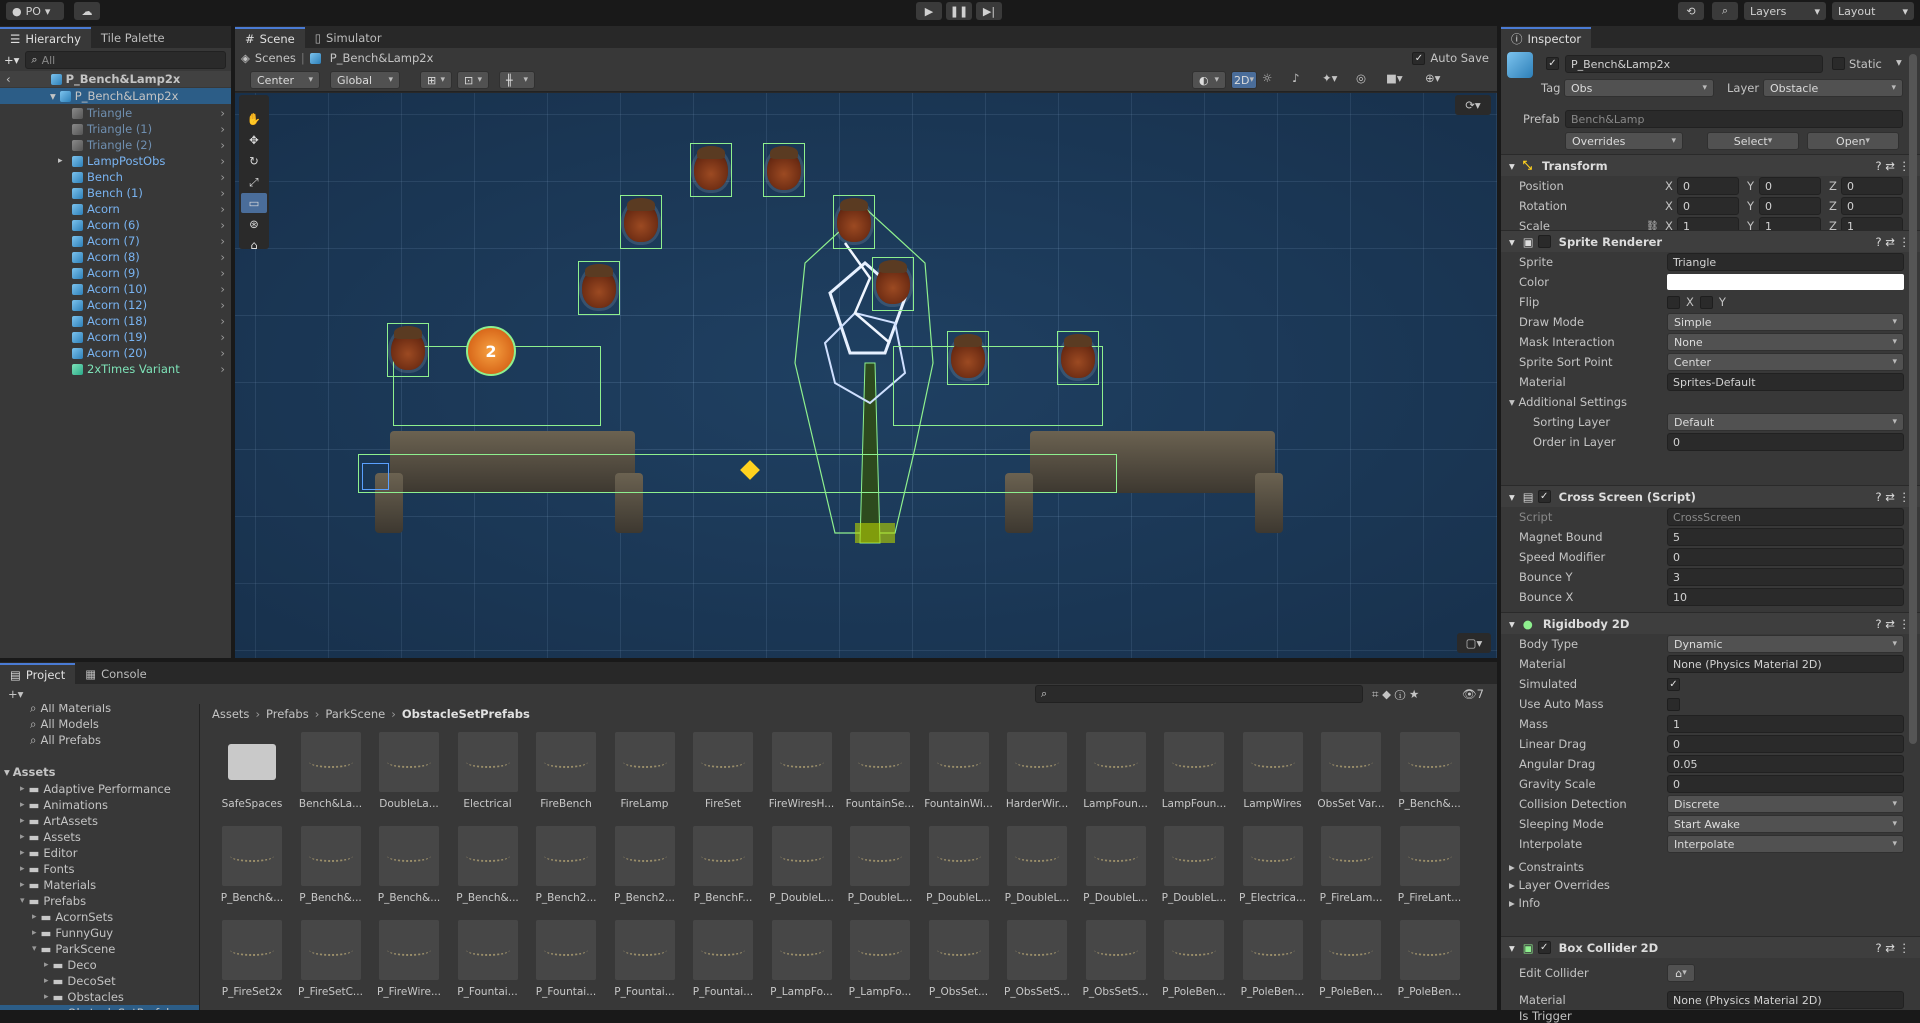  I want to click on lighting-icon: ☼, so click(1275, 80).